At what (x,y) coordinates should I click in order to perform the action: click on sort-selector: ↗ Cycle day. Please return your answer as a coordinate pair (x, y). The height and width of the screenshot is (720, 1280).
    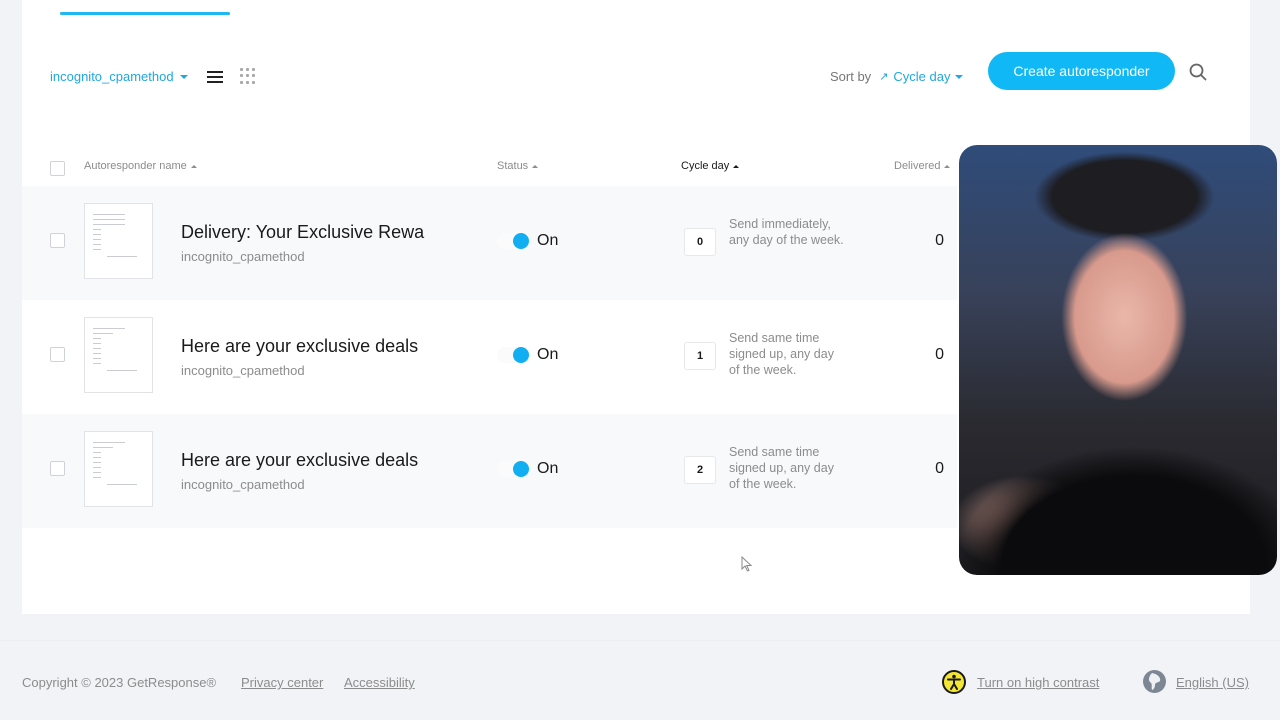
    Looking at the image, I should click on (921, 76).